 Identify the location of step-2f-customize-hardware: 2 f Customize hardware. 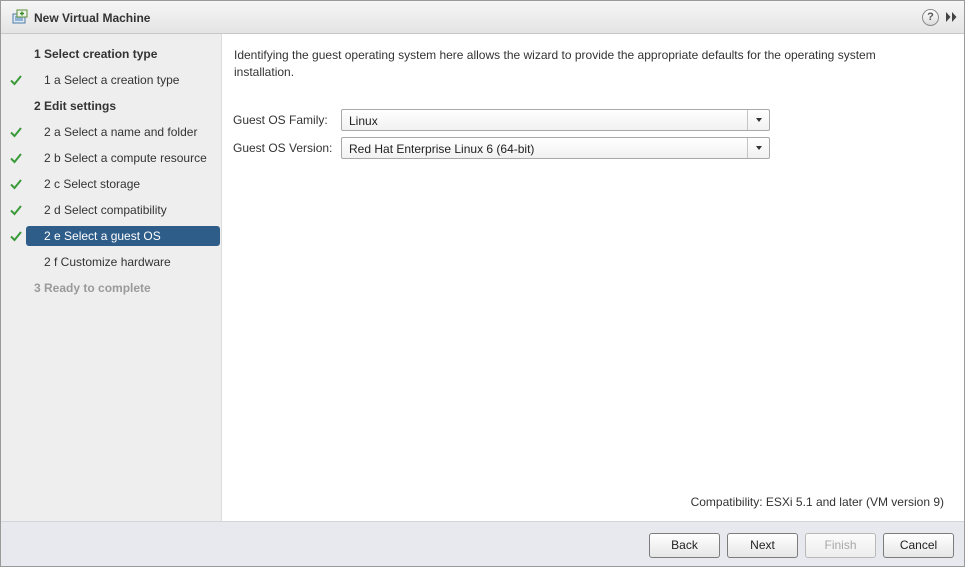
(111, 262).